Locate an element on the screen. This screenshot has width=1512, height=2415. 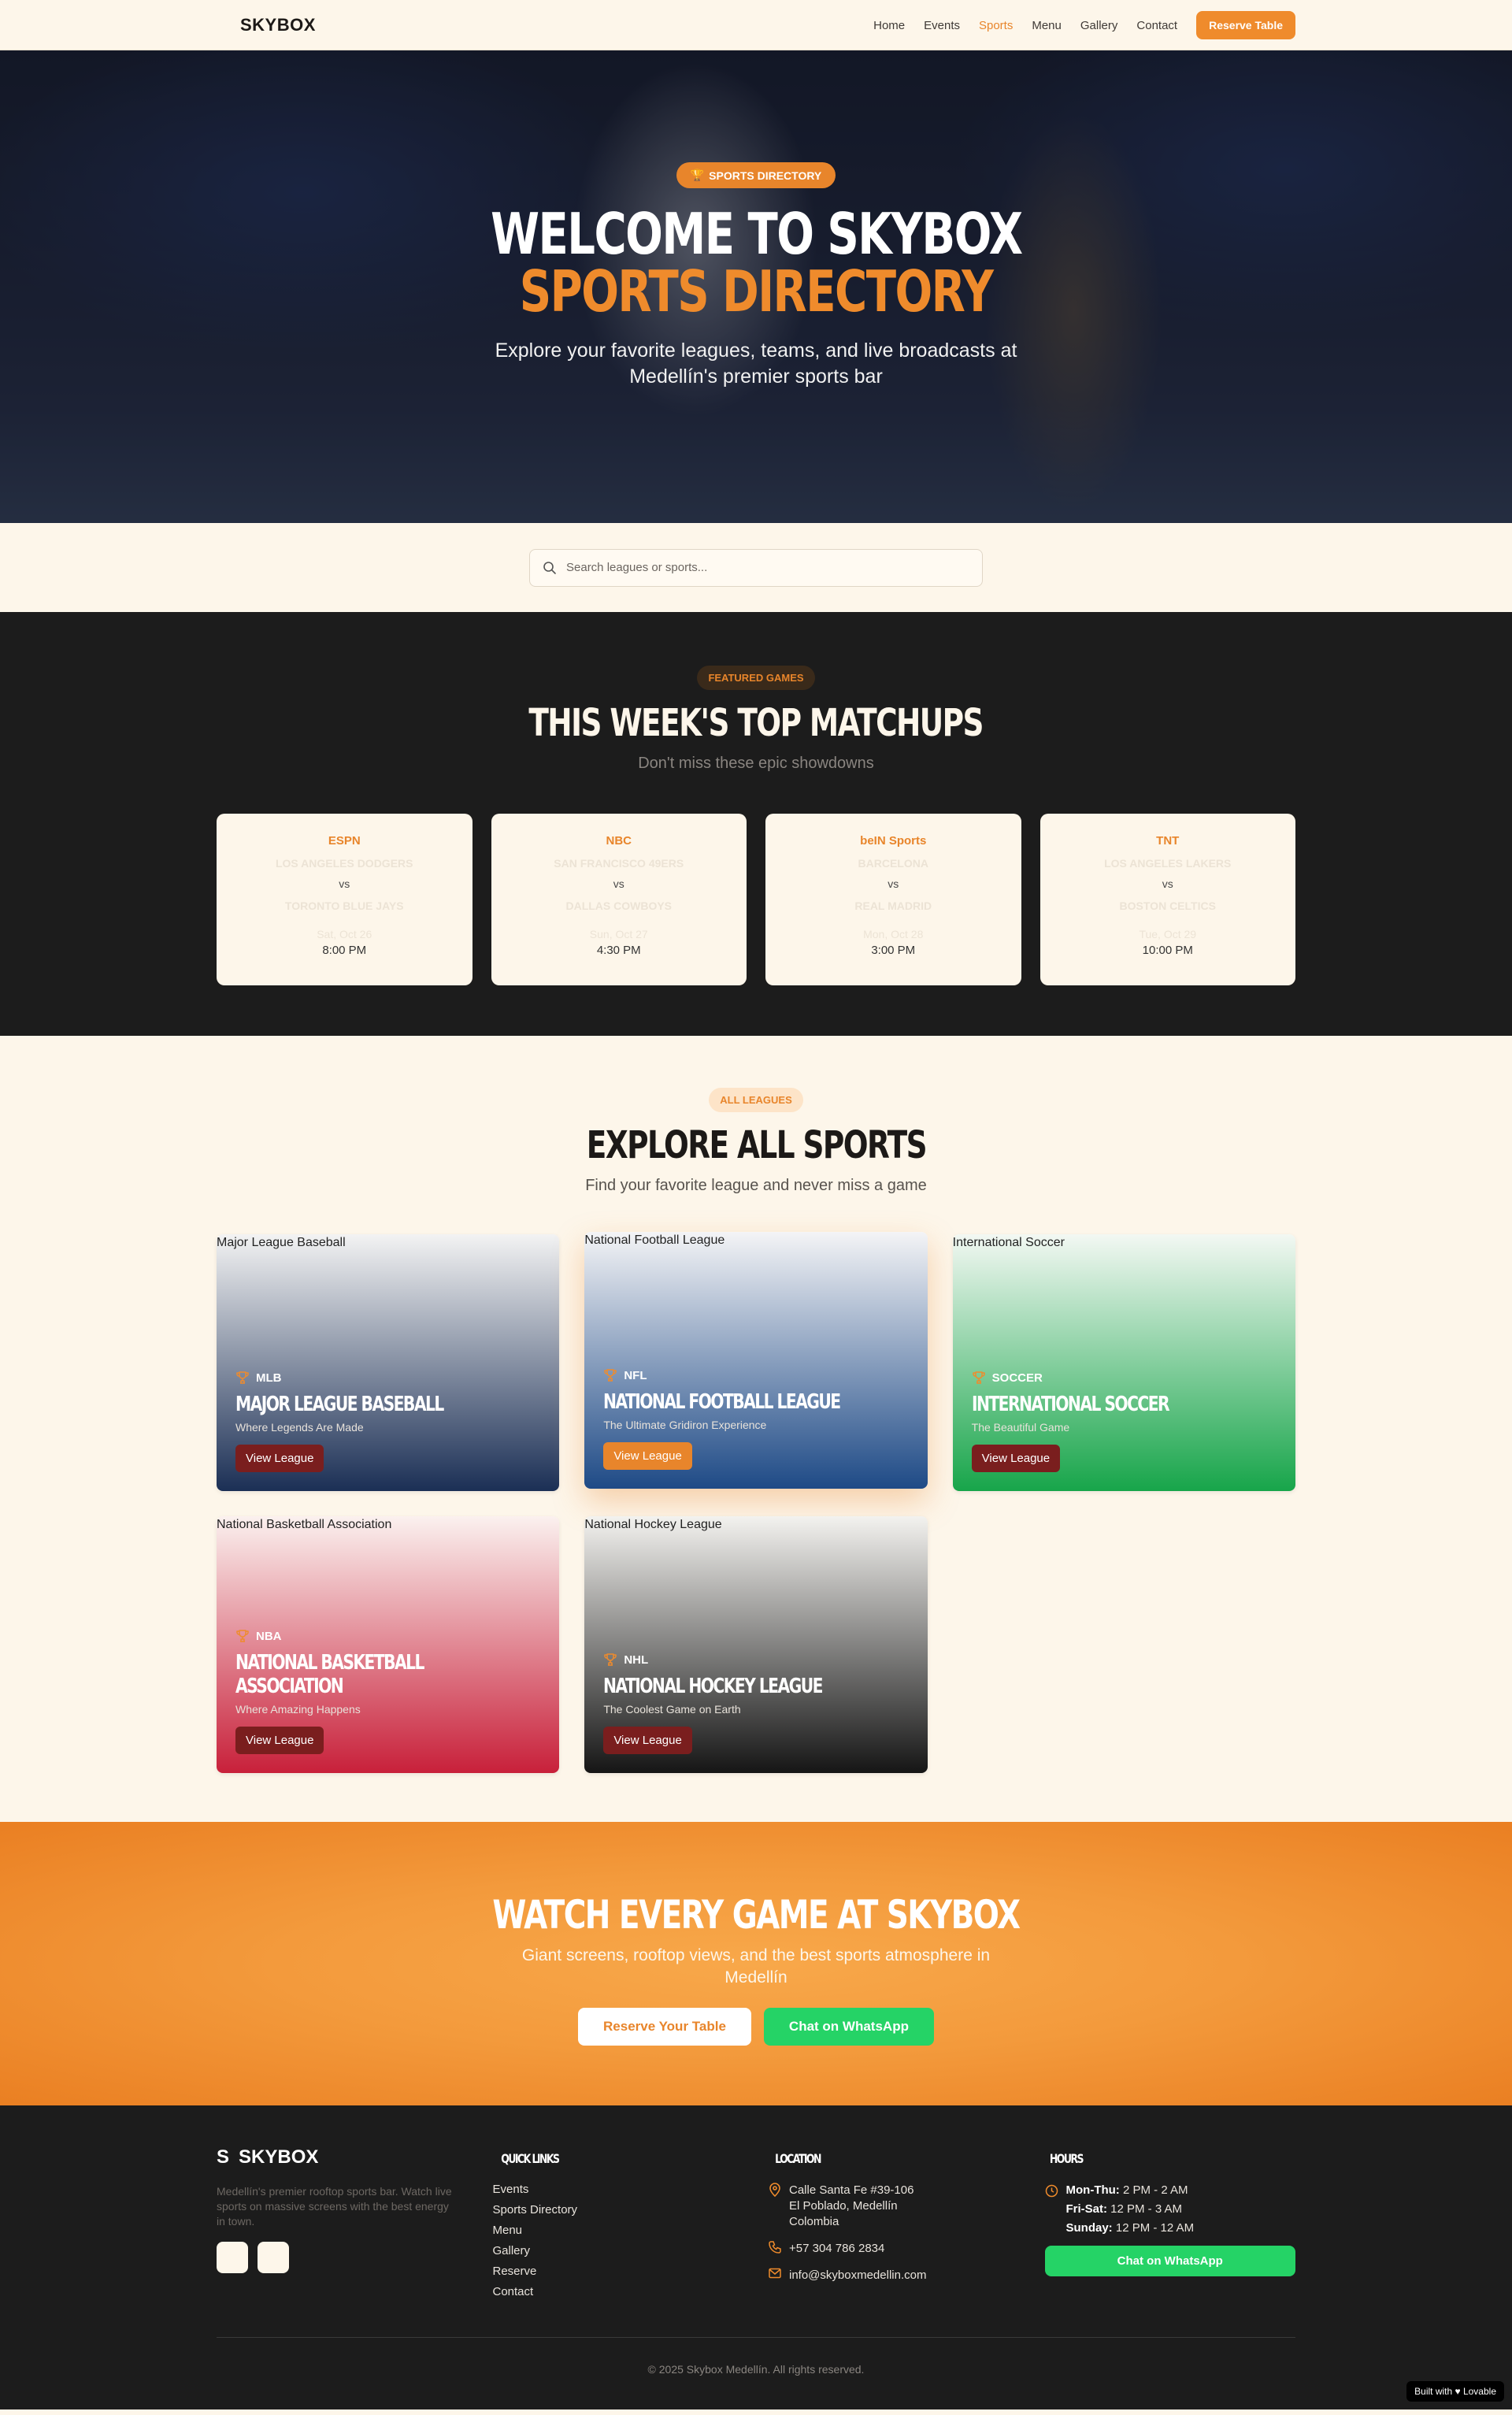
hours-days: Mon-Thu: is located at coordinates (1092, 2190).